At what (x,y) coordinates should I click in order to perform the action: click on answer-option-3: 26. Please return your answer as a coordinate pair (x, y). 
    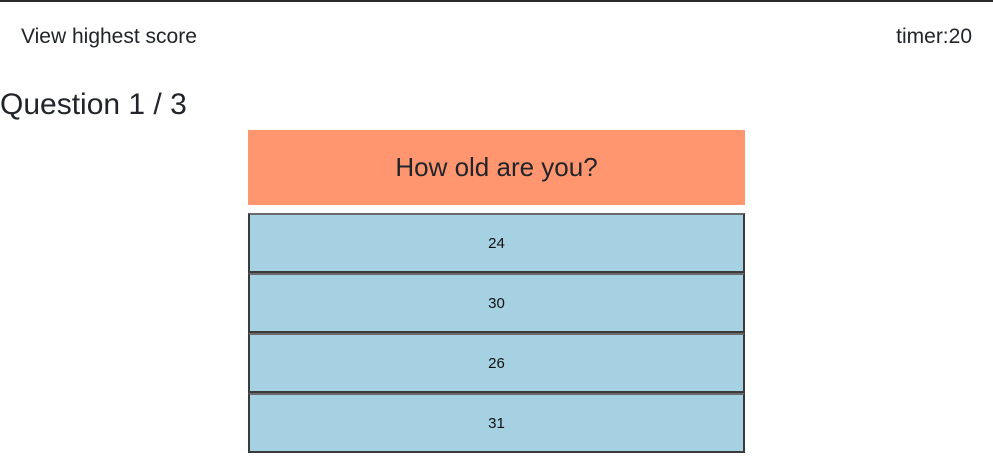
    Looking at the image, I should click on (496, 363).